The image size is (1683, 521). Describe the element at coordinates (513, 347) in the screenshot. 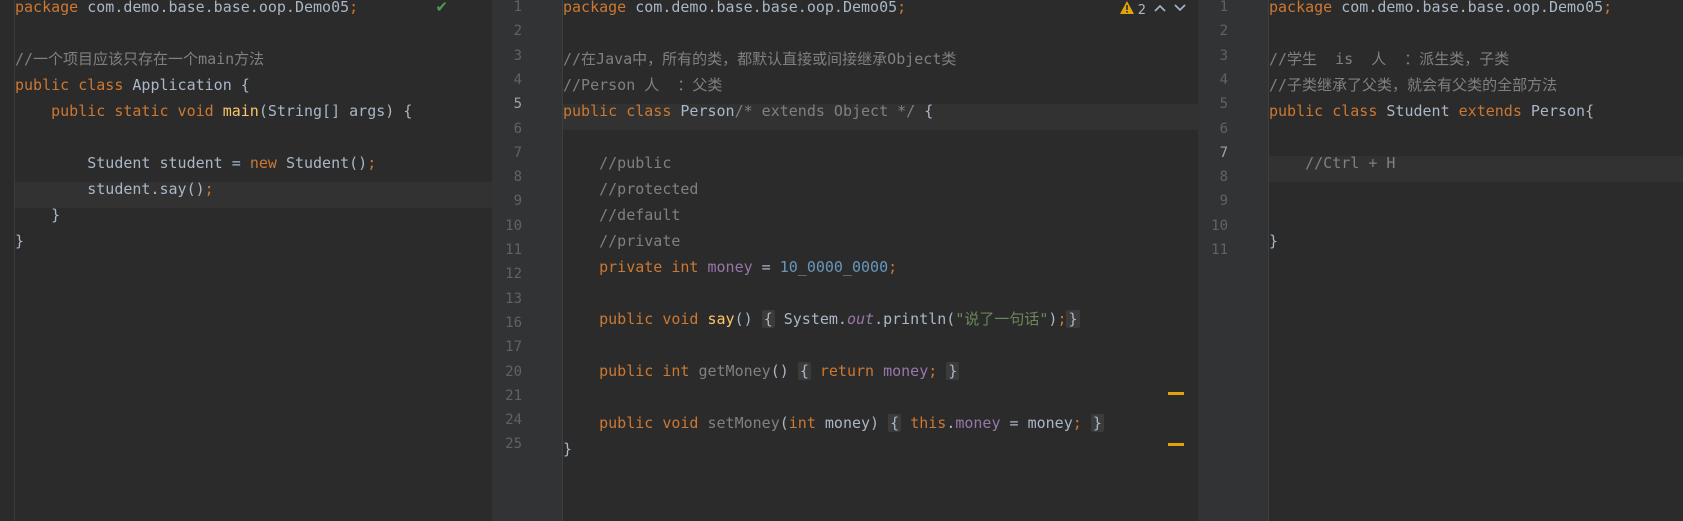

I see `line-number: 17` at that location.